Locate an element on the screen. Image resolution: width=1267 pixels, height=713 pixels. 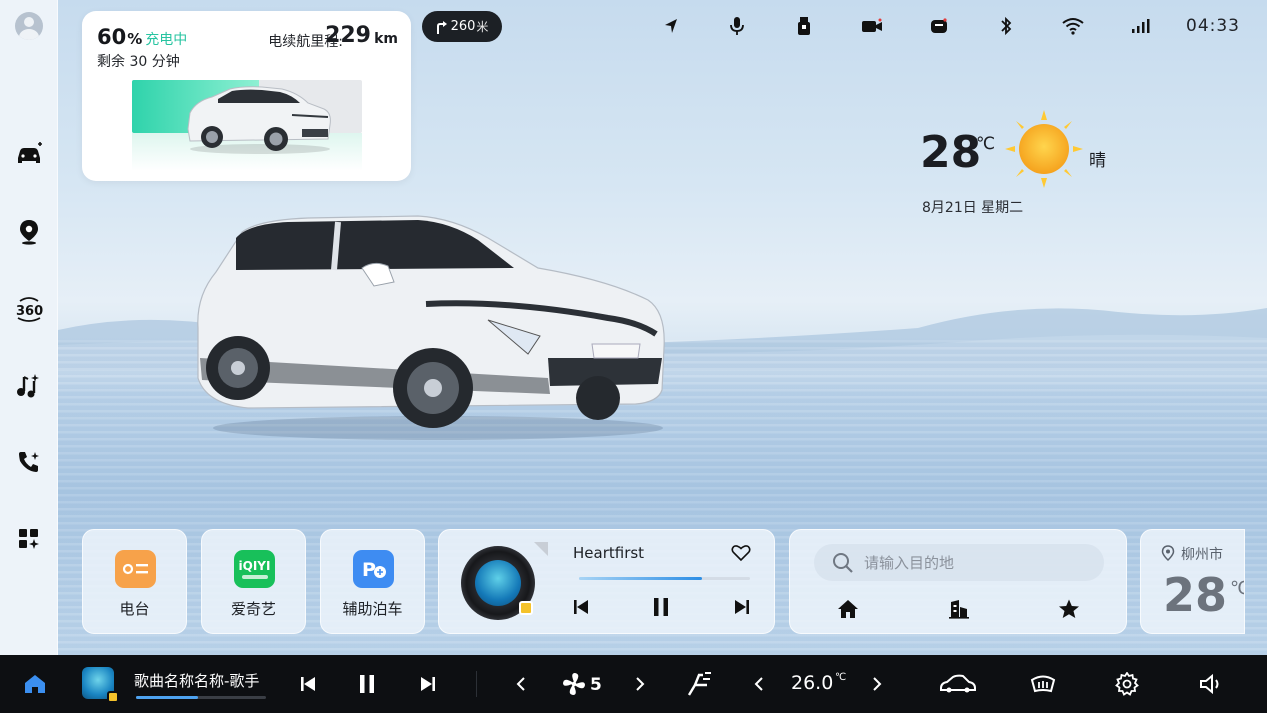
battery-car-image is located at coordinates (259, 120).